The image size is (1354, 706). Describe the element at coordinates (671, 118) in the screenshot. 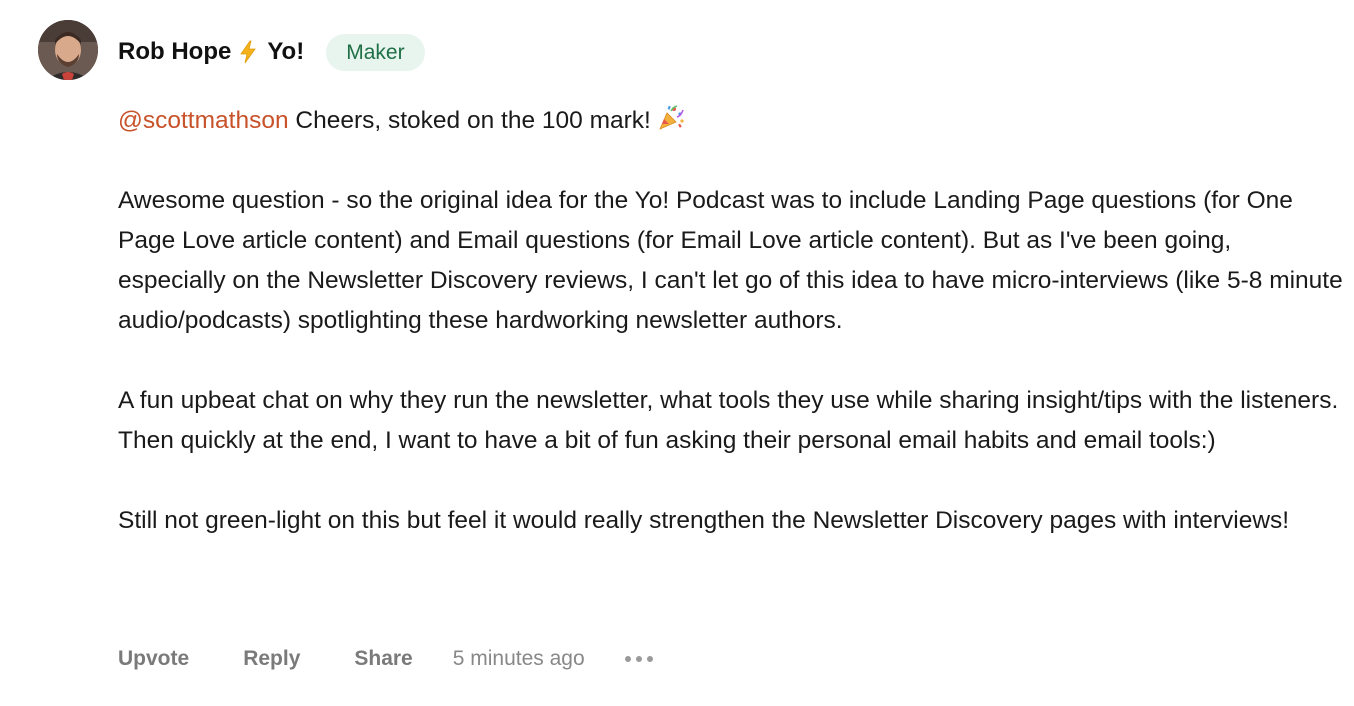

I see `party-popper-icon` at that location.